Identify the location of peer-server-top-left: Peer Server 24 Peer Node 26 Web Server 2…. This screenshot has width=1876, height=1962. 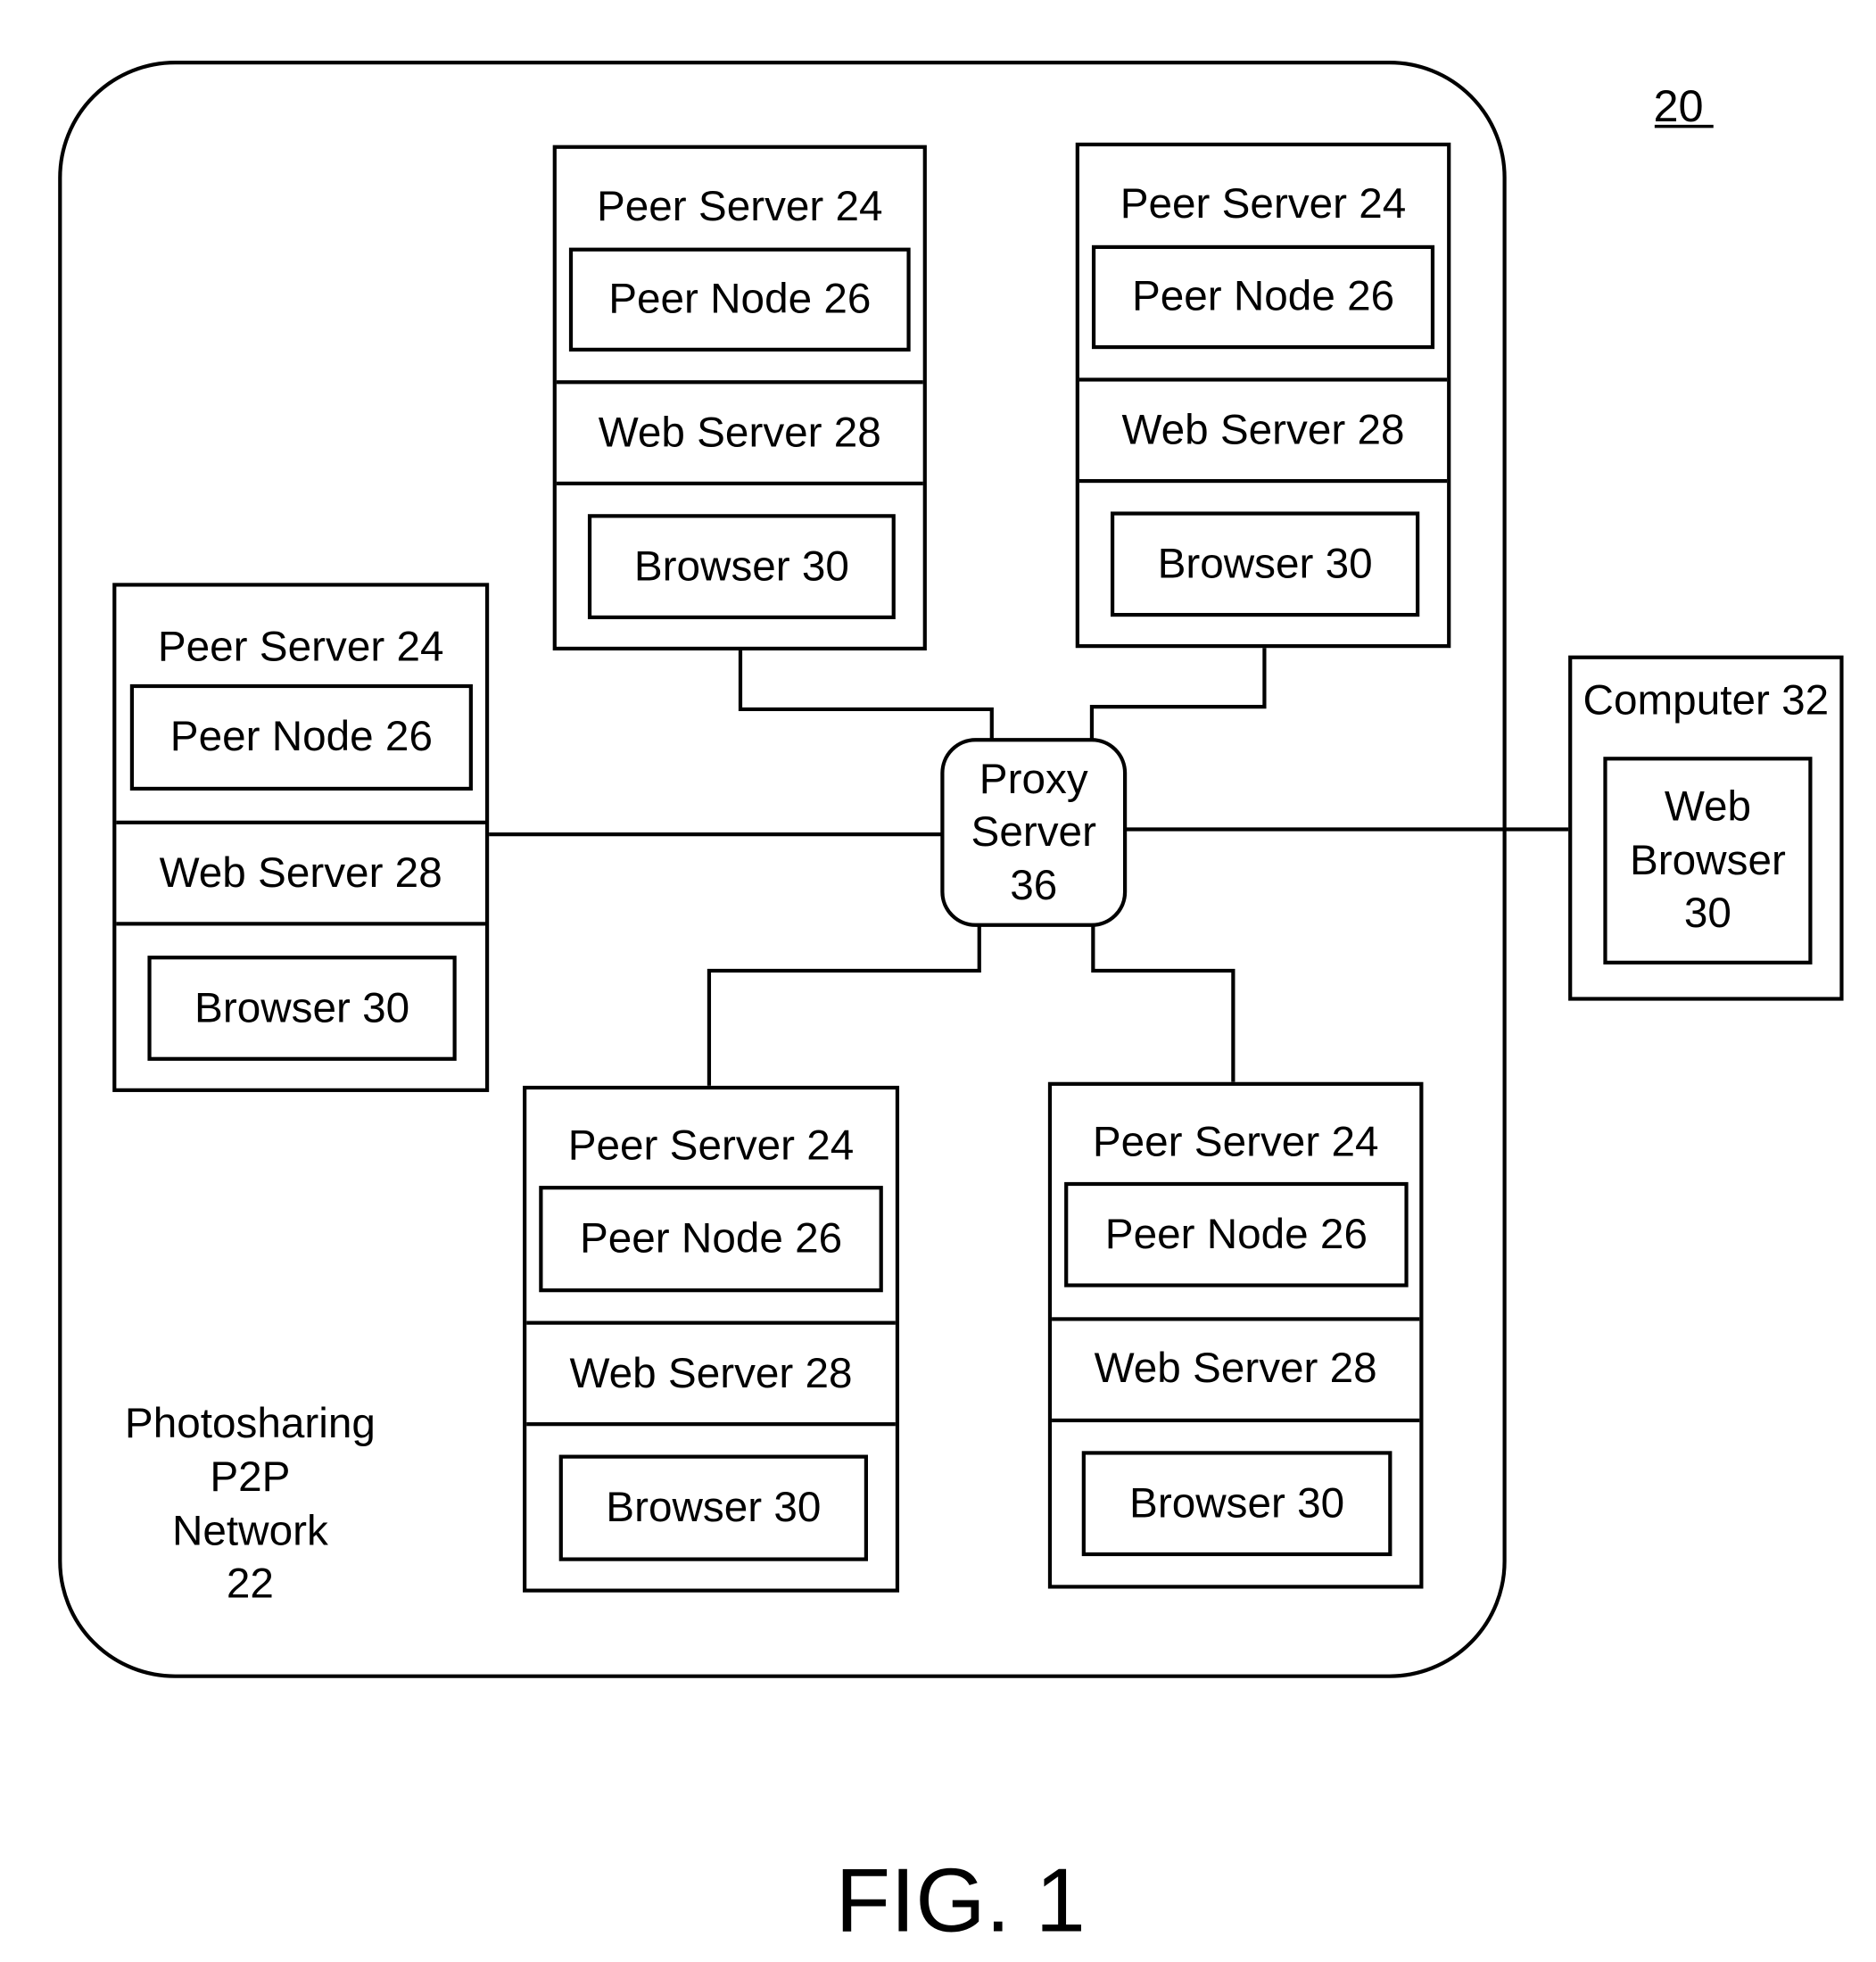
(739, 398).